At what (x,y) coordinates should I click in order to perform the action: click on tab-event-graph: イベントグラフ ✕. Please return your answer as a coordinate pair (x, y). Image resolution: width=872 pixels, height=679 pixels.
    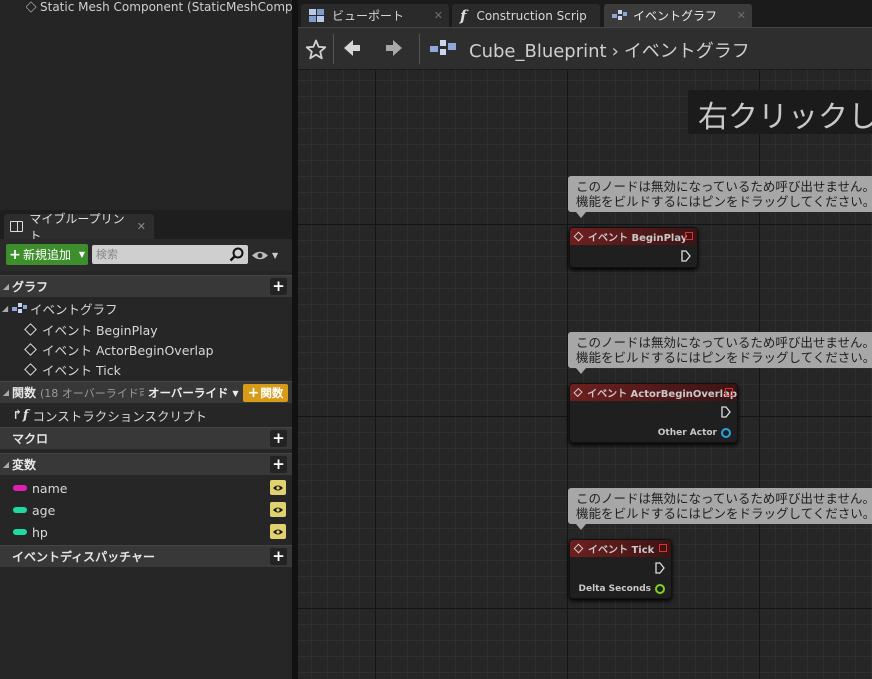
    Looking at the image, I should click on (678, 15).